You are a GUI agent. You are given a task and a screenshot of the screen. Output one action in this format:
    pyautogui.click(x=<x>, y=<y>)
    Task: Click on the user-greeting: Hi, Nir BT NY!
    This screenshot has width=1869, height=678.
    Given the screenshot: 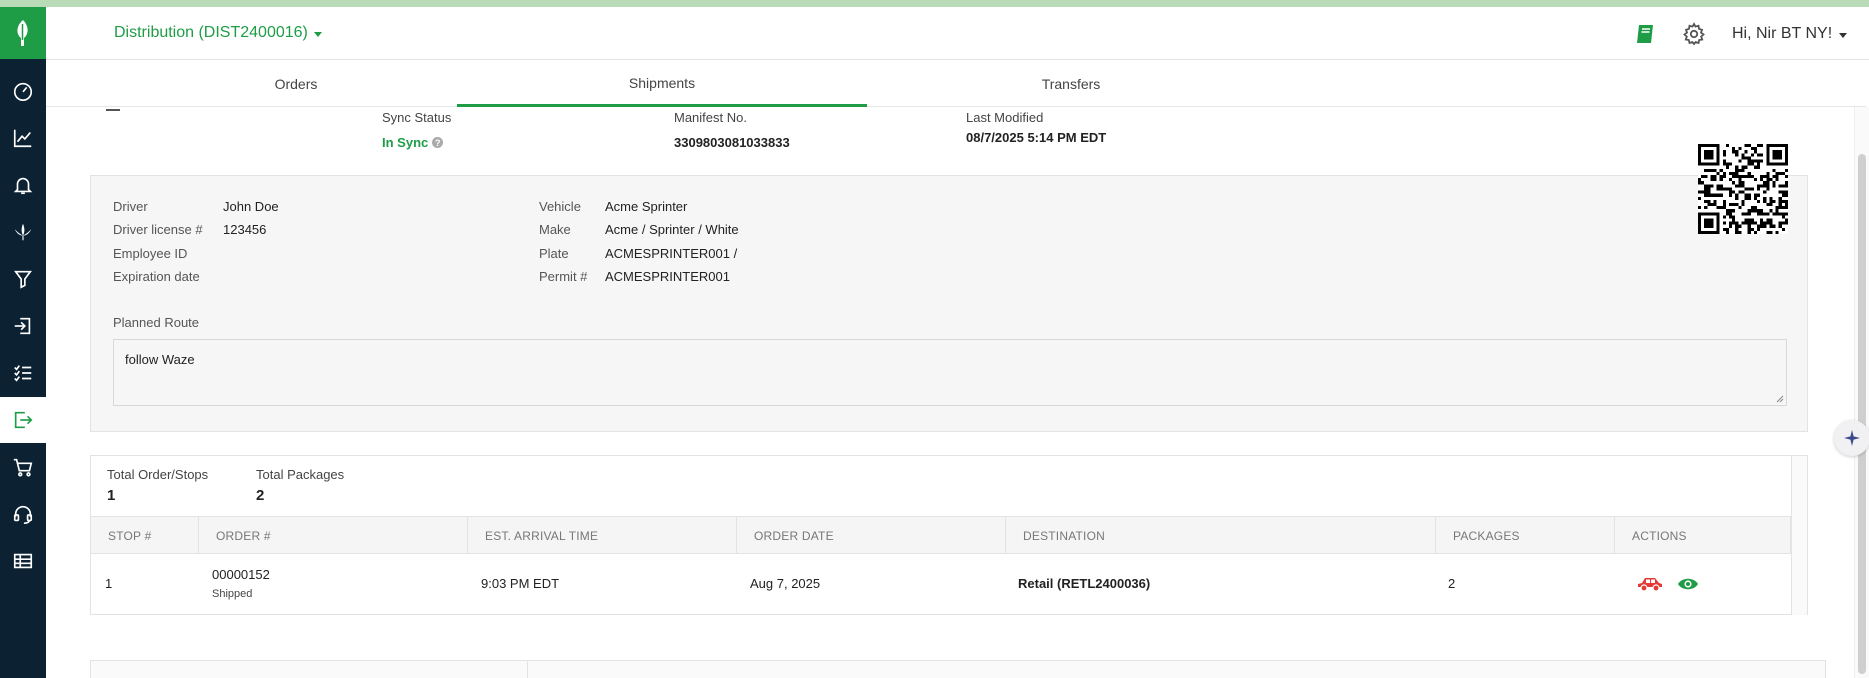 What is the action you would take?
    pyautogui.click(x=1782, y=33)
    